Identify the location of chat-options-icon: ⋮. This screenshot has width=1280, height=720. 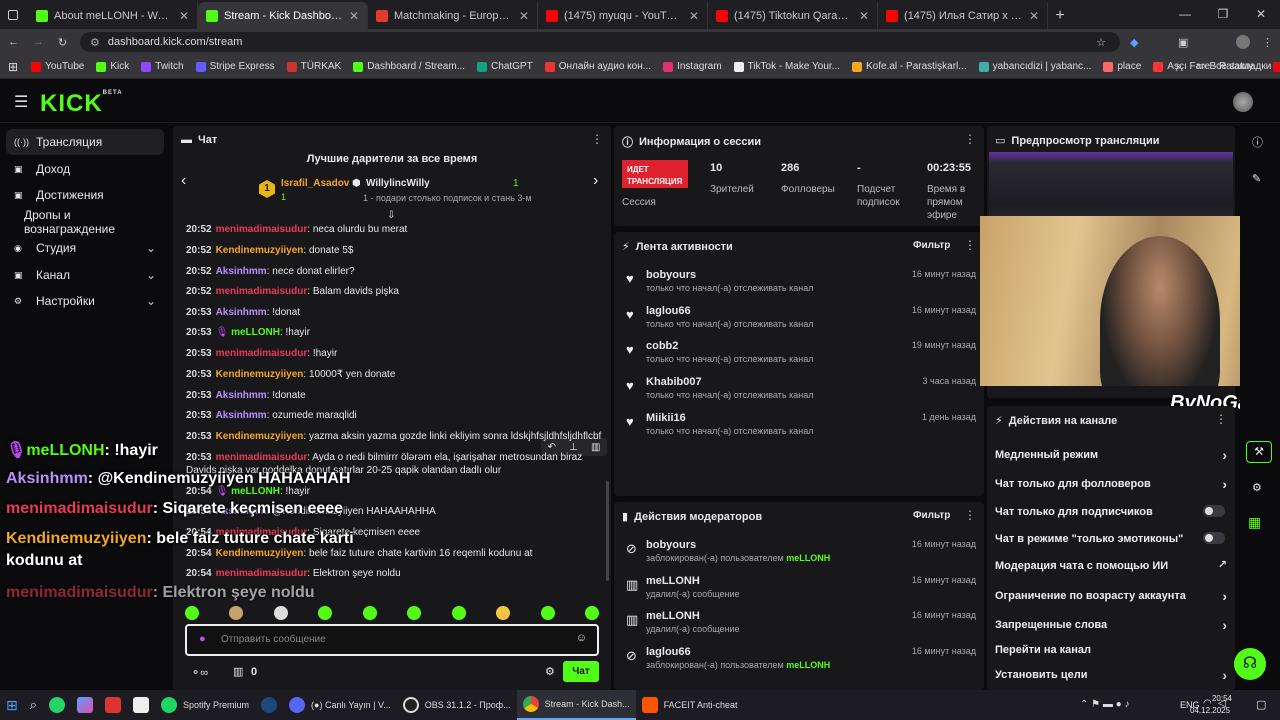
(597, 139).